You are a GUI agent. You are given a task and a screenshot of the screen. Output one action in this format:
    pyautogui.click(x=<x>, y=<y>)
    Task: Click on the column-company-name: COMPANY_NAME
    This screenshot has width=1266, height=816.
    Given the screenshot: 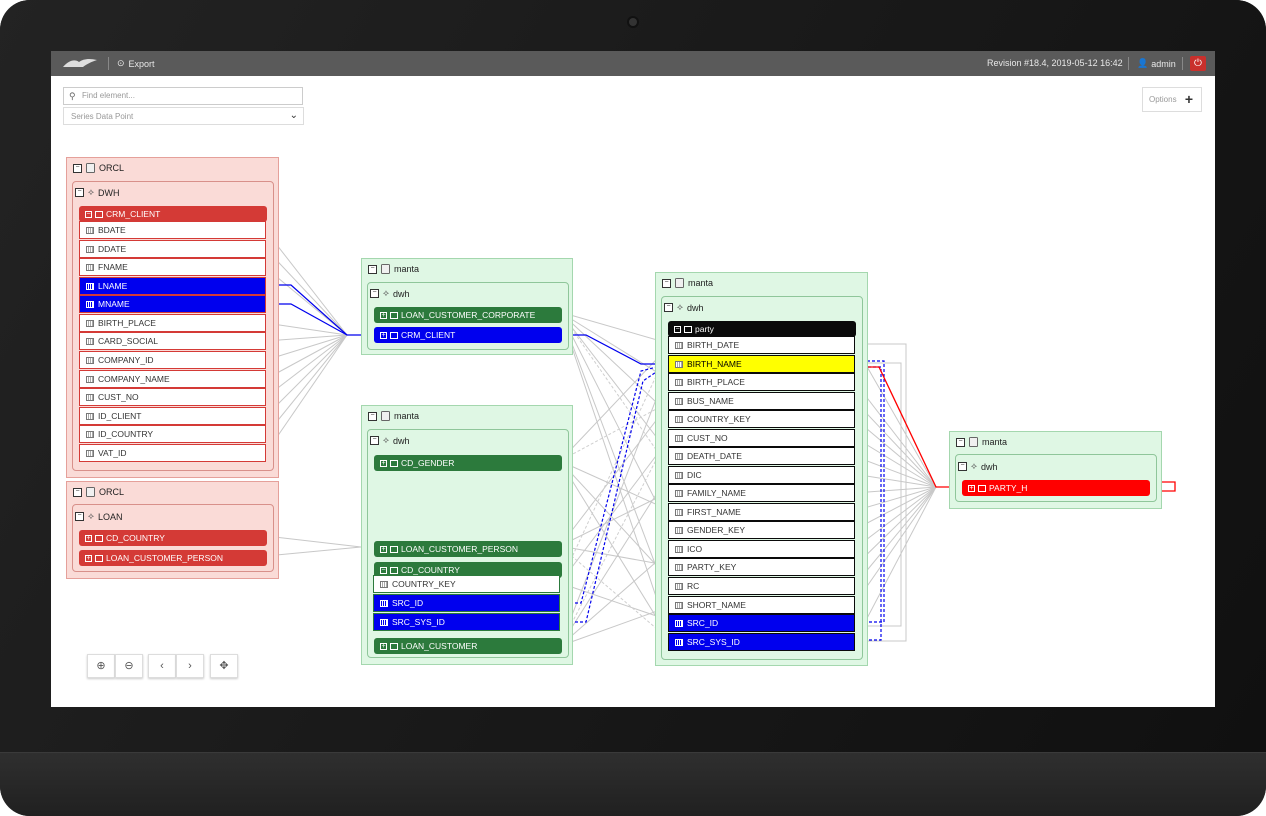 What is the action you would take?
    pyautogui.click(x=172, y=379)
    